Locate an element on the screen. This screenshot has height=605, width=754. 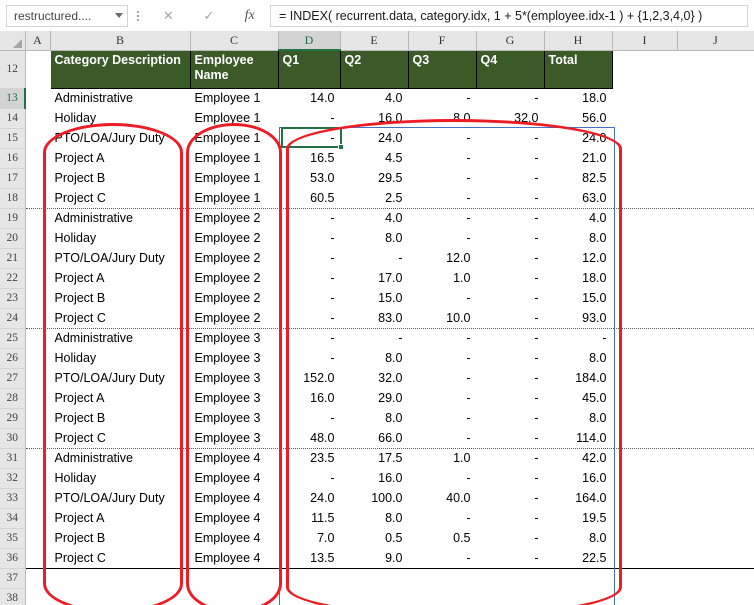
cell-i35 is located at coordinates (645, 538).